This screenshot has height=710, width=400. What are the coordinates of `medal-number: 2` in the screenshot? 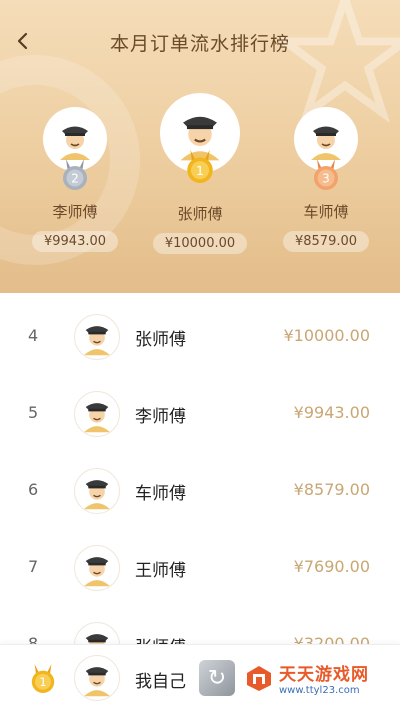 It's located at (75, 179).